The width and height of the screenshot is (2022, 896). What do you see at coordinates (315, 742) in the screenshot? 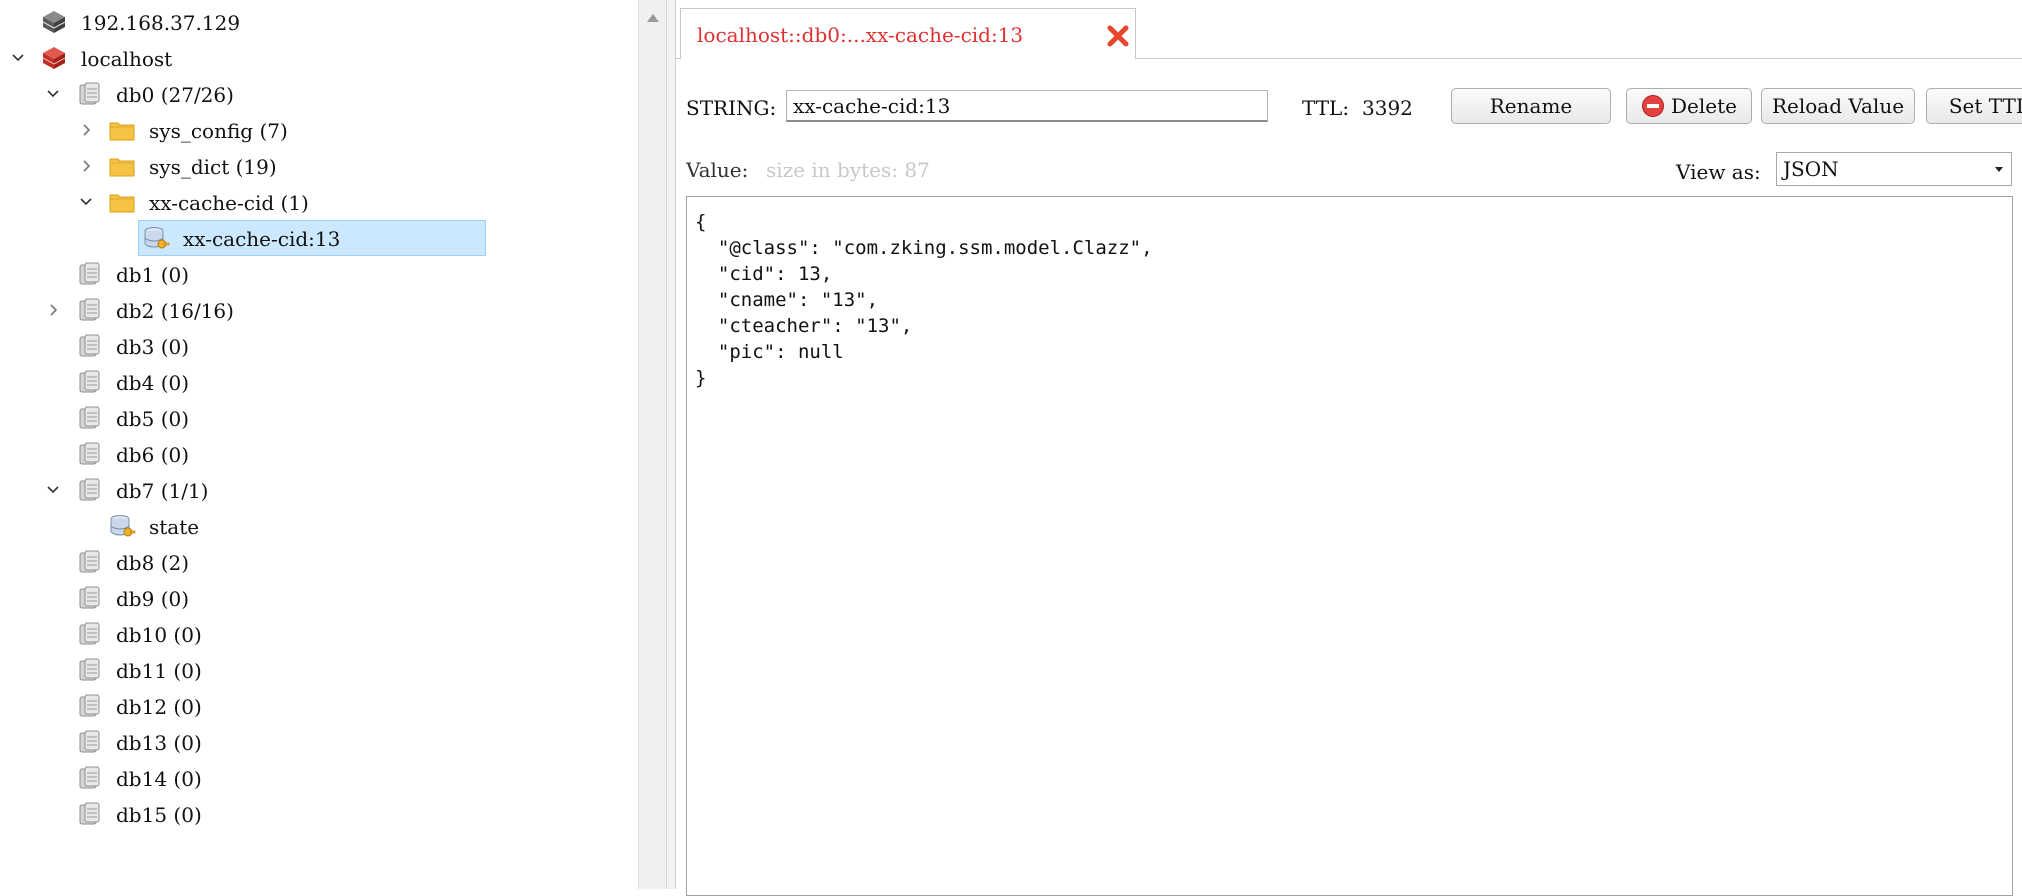
I see `tree-item: db13 (0)` at bounding box center [315, 742].